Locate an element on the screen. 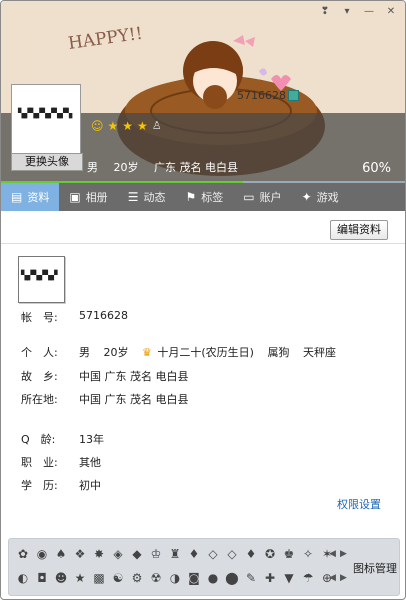 The image size is (406, 600). tab-album: ▣ 相册 is located at coordinates (88, 197).